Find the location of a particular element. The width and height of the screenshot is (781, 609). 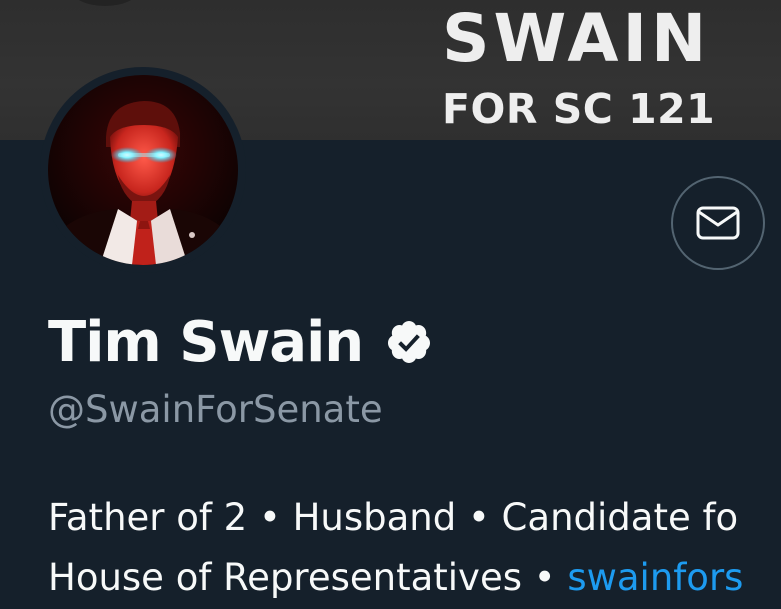

banner-subheadline: FOR SC 121 is located at coordinates (579, 109).